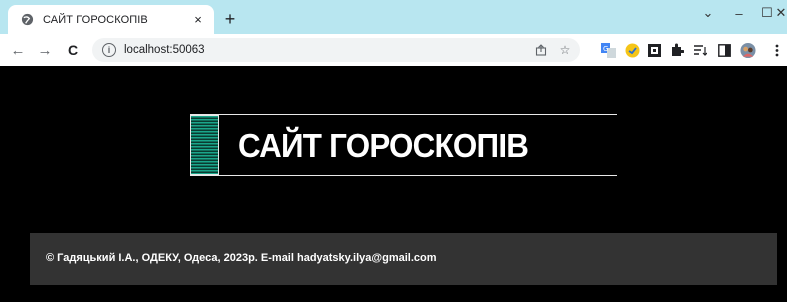 The height and width of the screenshot is (302, 787). Describe the element at coordinates (328, 50) in the screenshot. I see `url-text: localhost:50063` at that location.